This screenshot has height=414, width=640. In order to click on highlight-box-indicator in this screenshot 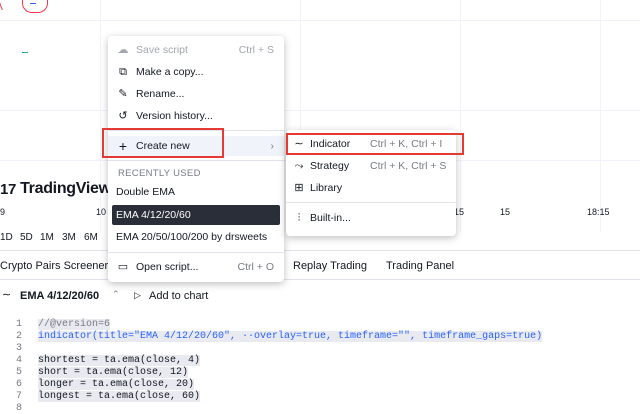, I will do `click(375, 144)`.